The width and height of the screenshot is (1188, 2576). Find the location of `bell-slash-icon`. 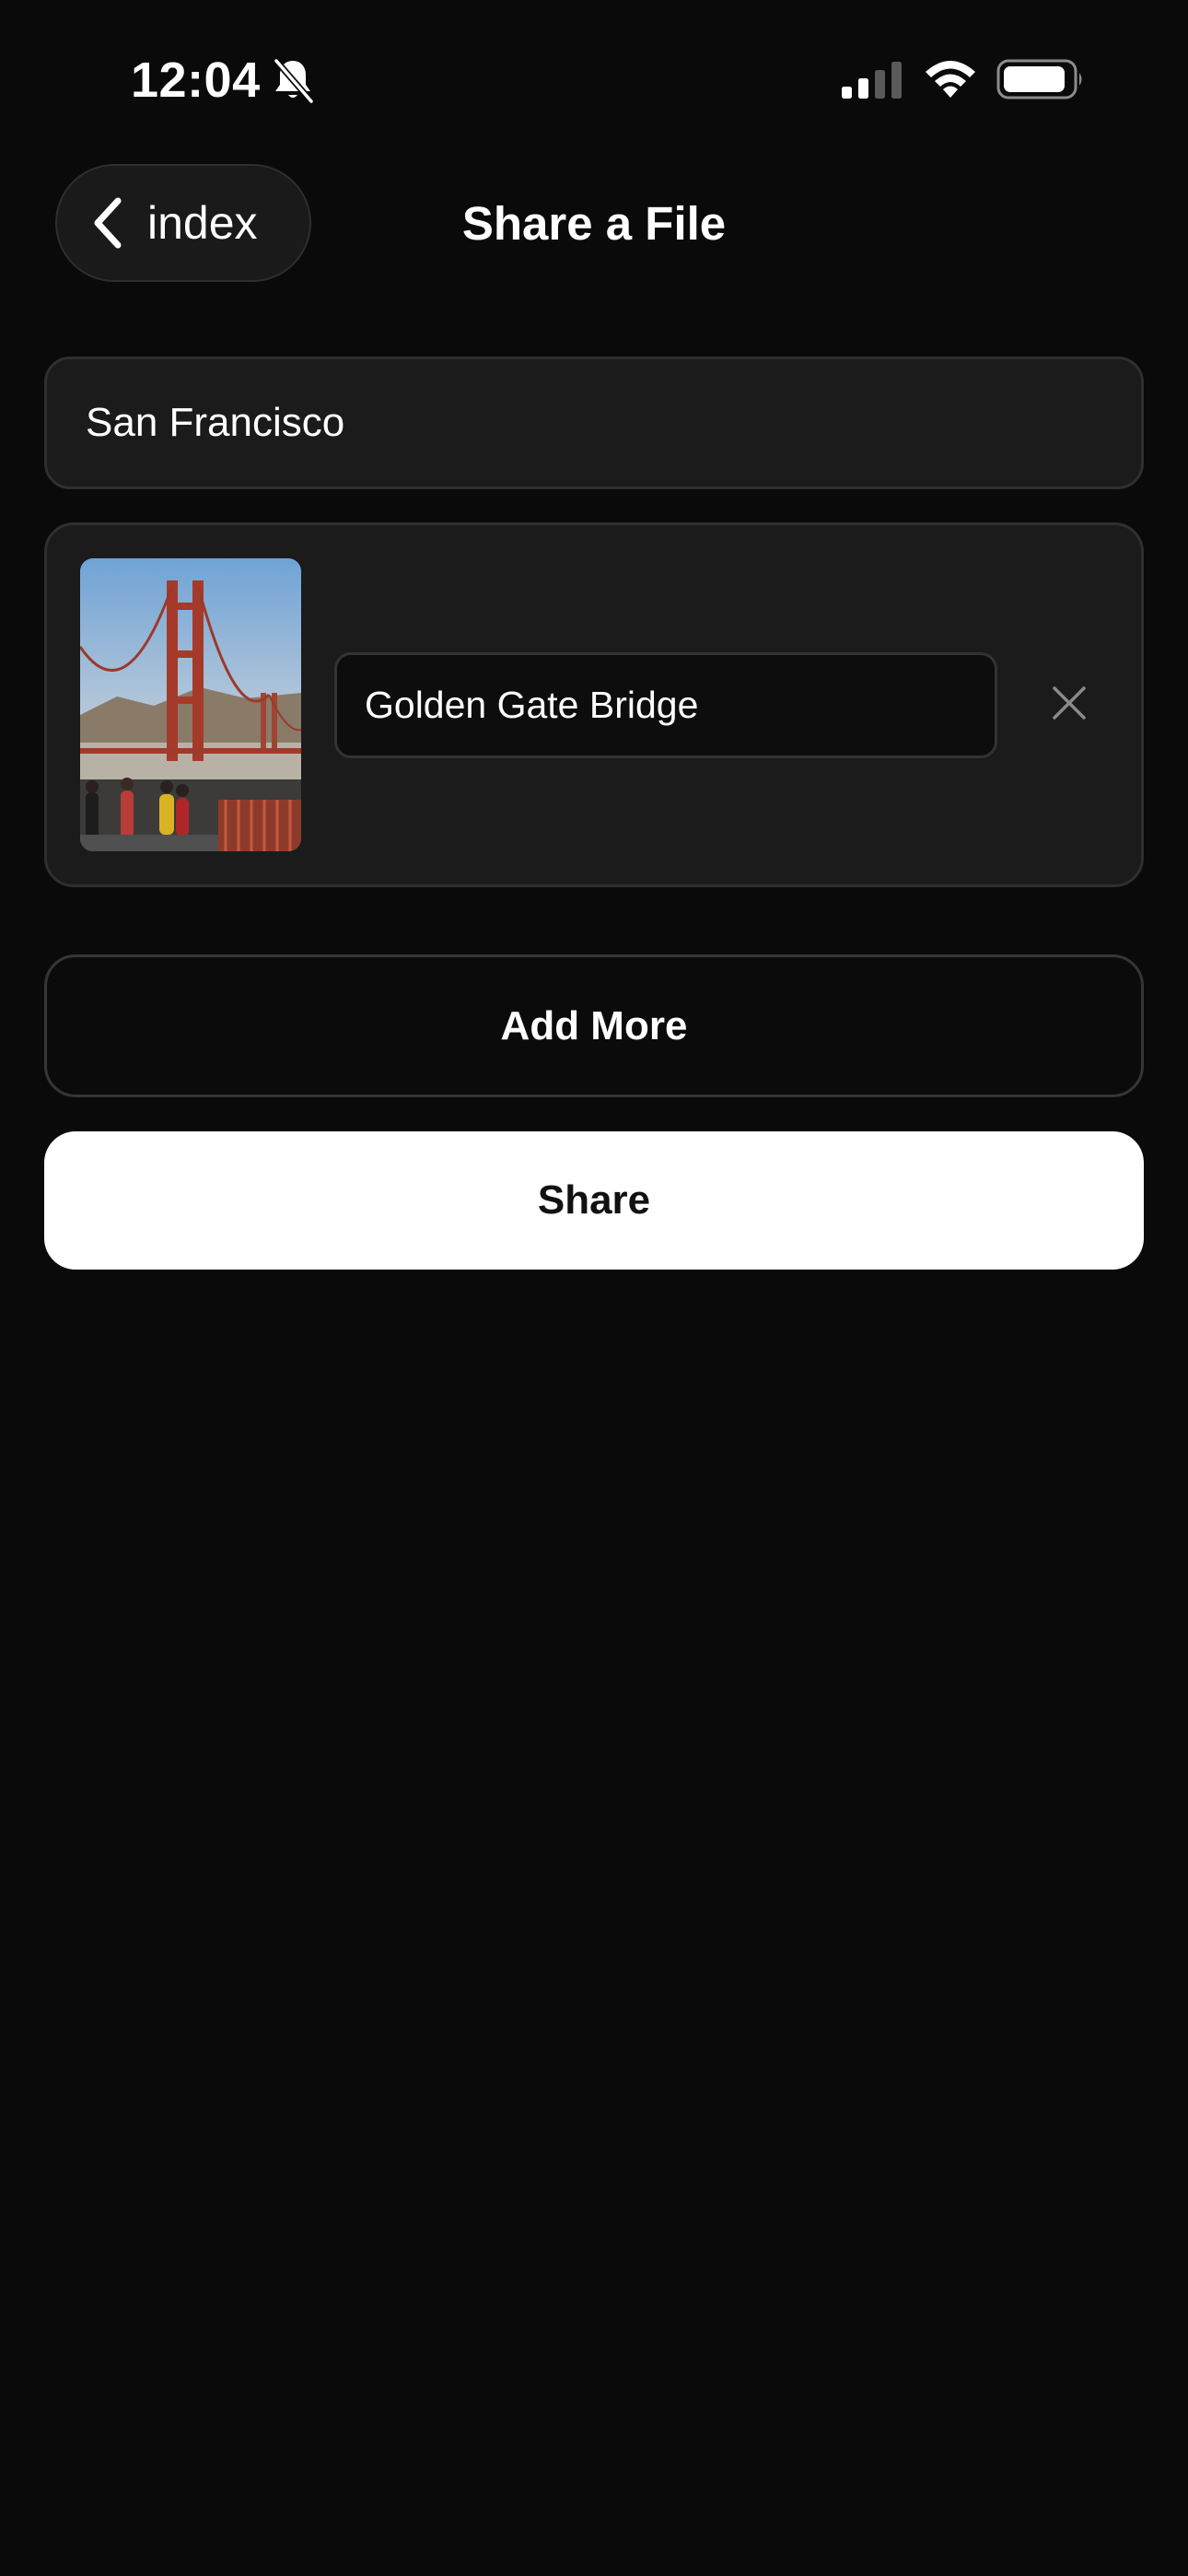

bell-slash-icon is located at coordinates (294, 81).